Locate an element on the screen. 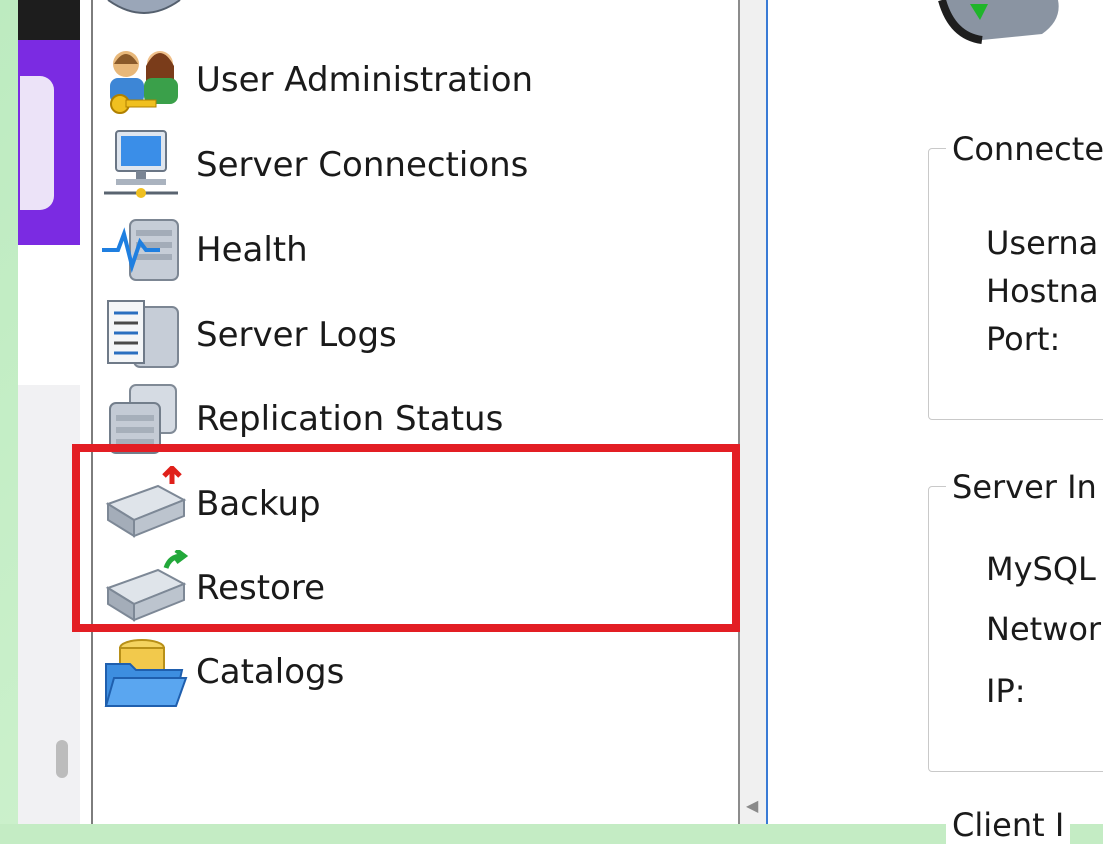 This screenshot has height=844, width=1103. sidebar-item-user-administration: User Administration is located at coordinates (410, 80).